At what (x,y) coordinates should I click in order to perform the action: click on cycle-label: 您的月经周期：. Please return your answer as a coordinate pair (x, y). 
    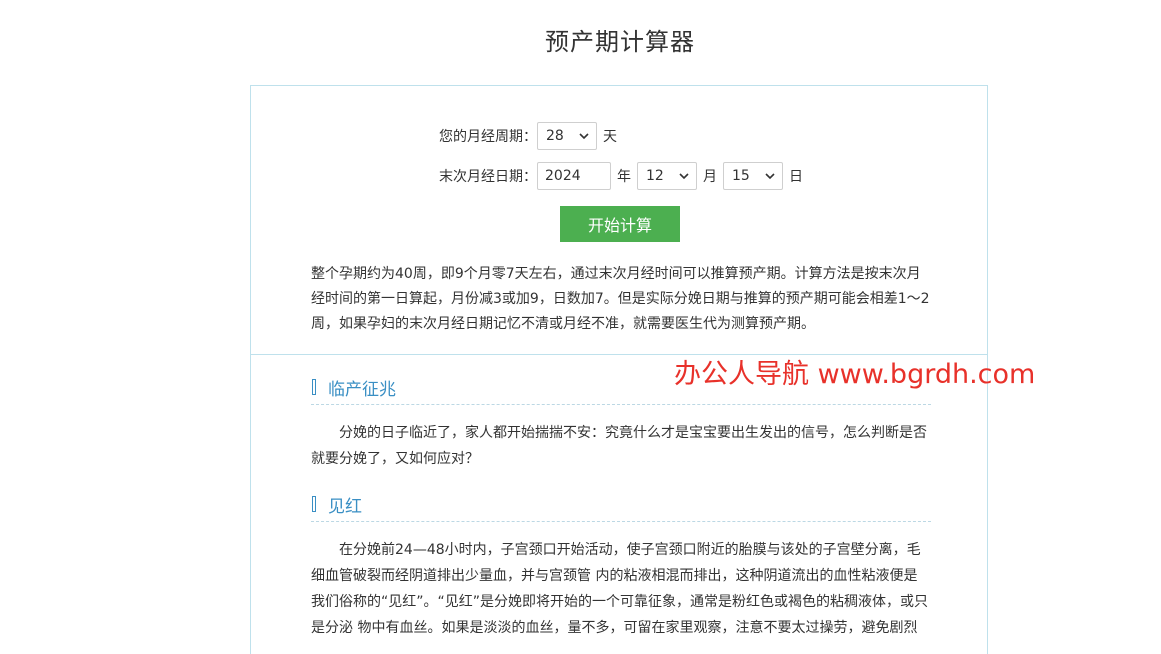
    Looking at the image, I should click on (488, 137).